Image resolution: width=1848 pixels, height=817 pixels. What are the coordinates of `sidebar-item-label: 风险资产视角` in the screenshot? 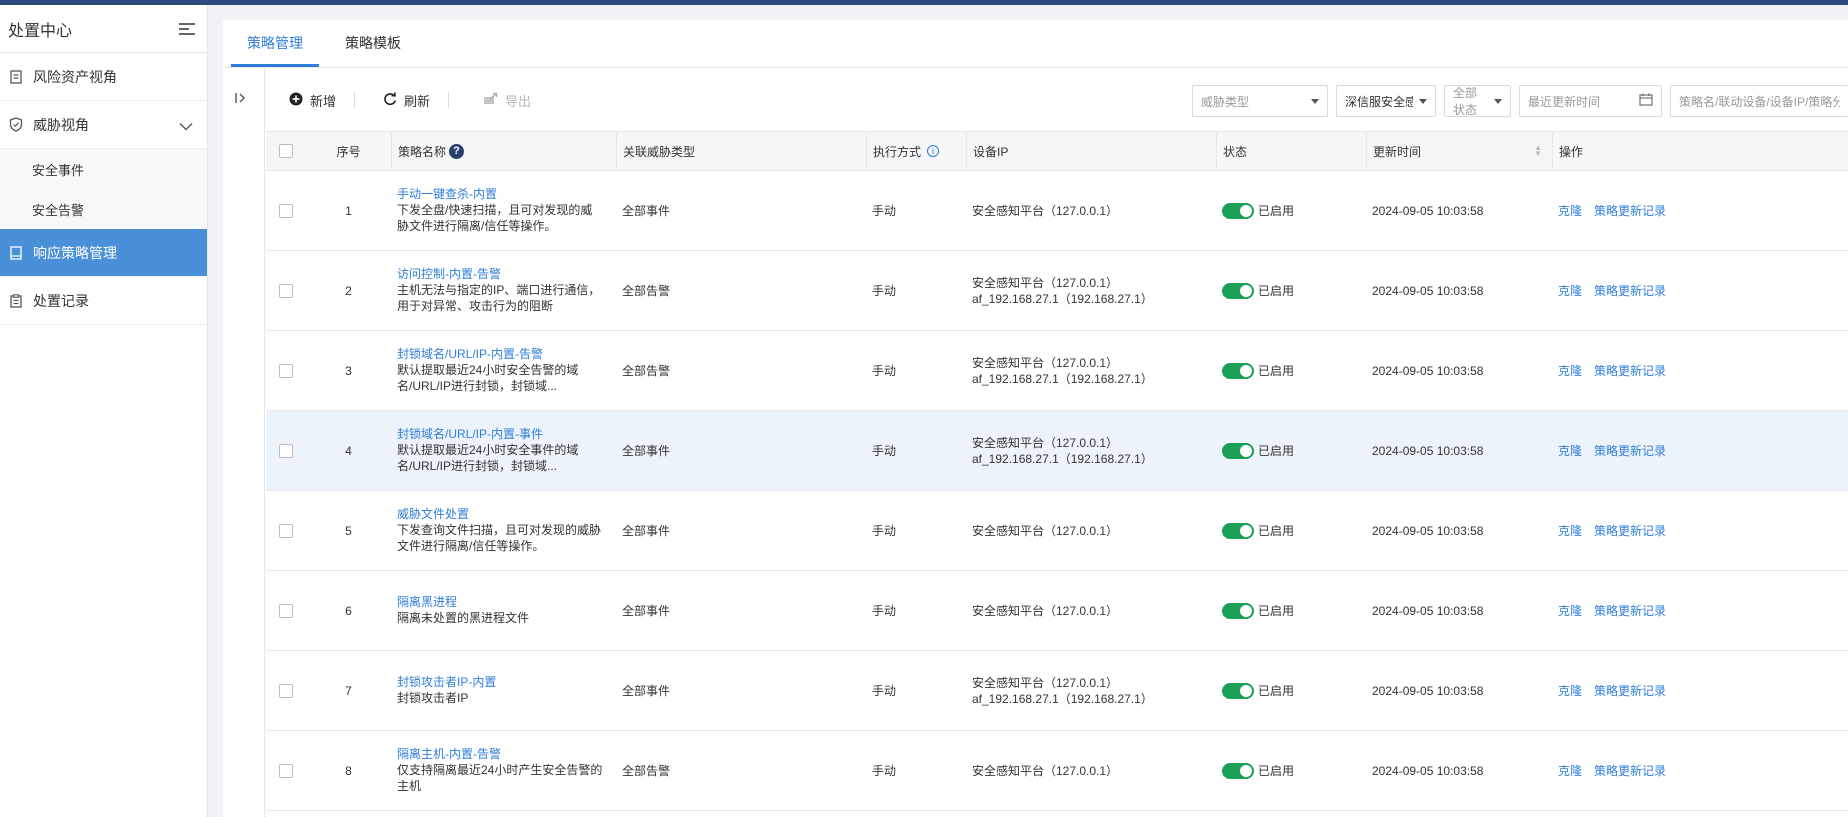 It's located at (75, 76).